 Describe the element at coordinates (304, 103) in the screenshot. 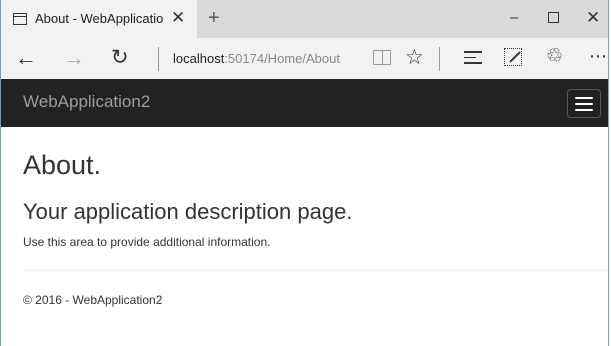

I see `site-navbar: WebApplication2` at that location.